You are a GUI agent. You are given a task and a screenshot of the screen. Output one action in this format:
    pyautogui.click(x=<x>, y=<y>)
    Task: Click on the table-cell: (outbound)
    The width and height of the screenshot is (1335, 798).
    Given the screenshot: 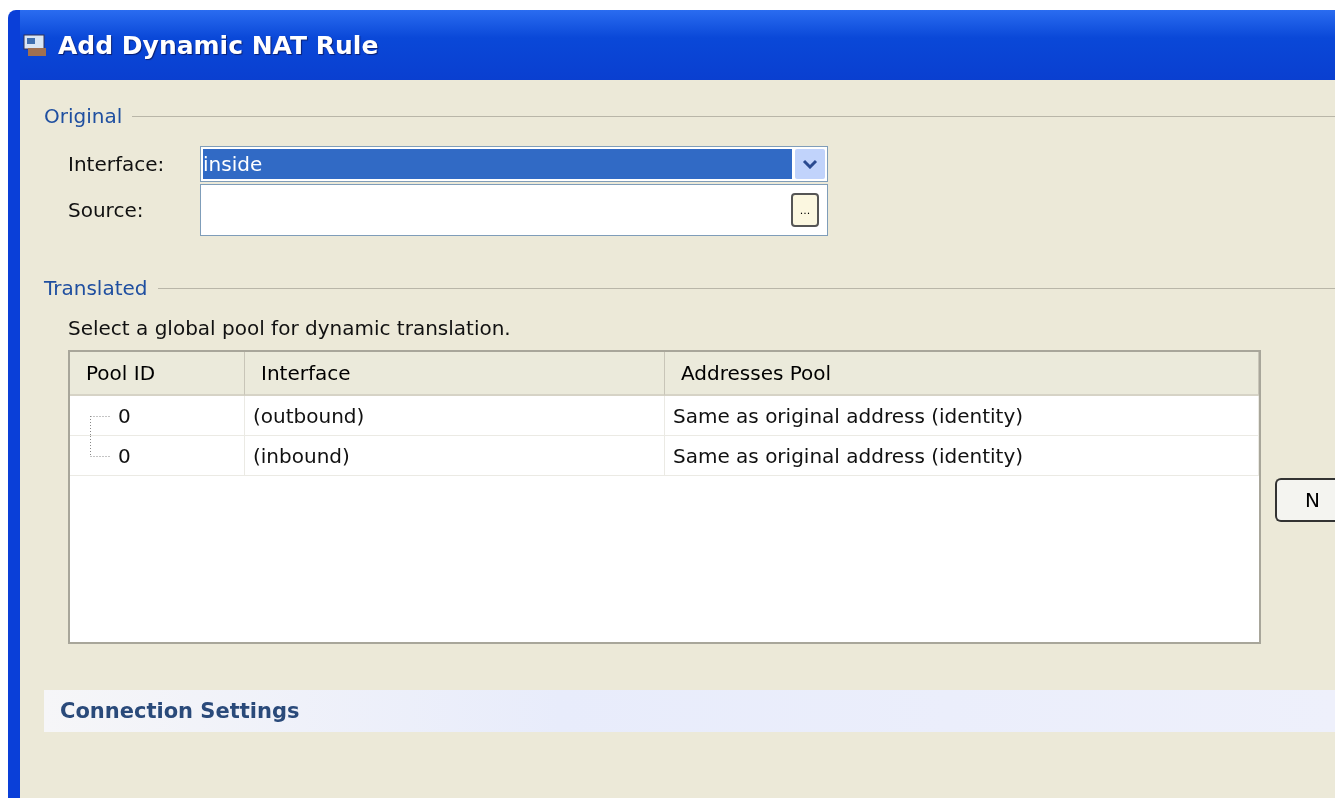 What is the action you would take?
    pyautogui.click(x=455, y=416)
    